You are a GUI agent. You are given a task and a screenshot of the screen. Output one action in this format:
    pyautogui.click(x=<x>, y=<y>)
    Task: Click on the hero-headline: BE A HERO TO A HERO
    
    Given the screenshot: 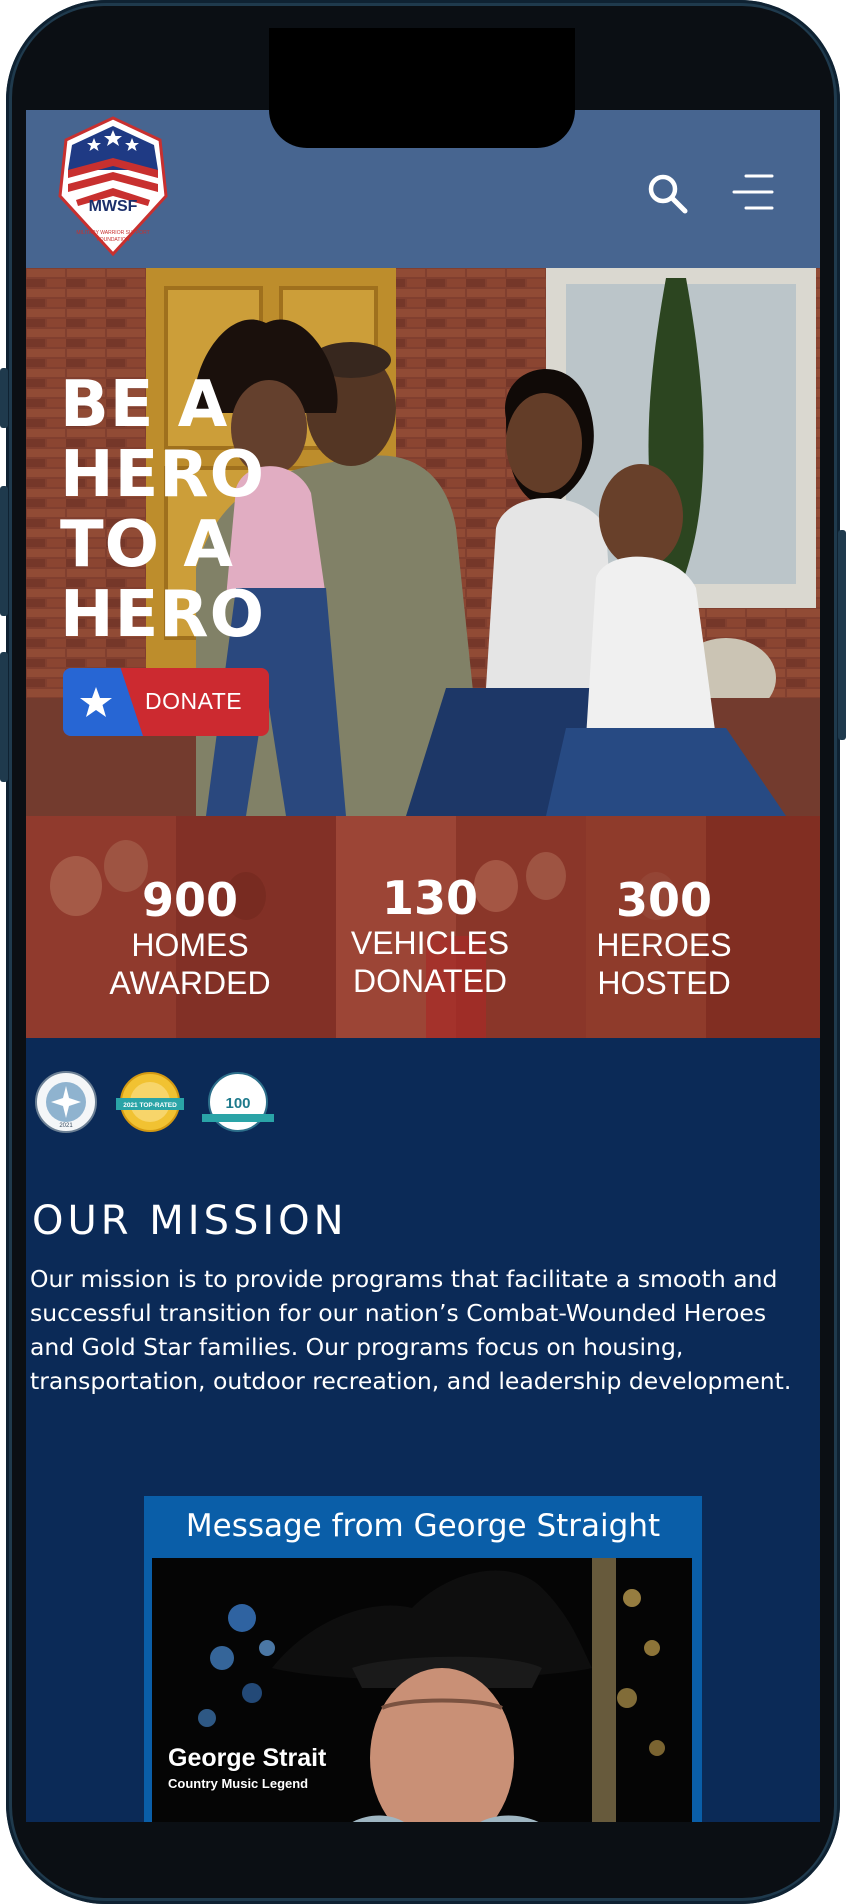 What is the action you would take?
    pyautogui.click(x=190, y=510)
    